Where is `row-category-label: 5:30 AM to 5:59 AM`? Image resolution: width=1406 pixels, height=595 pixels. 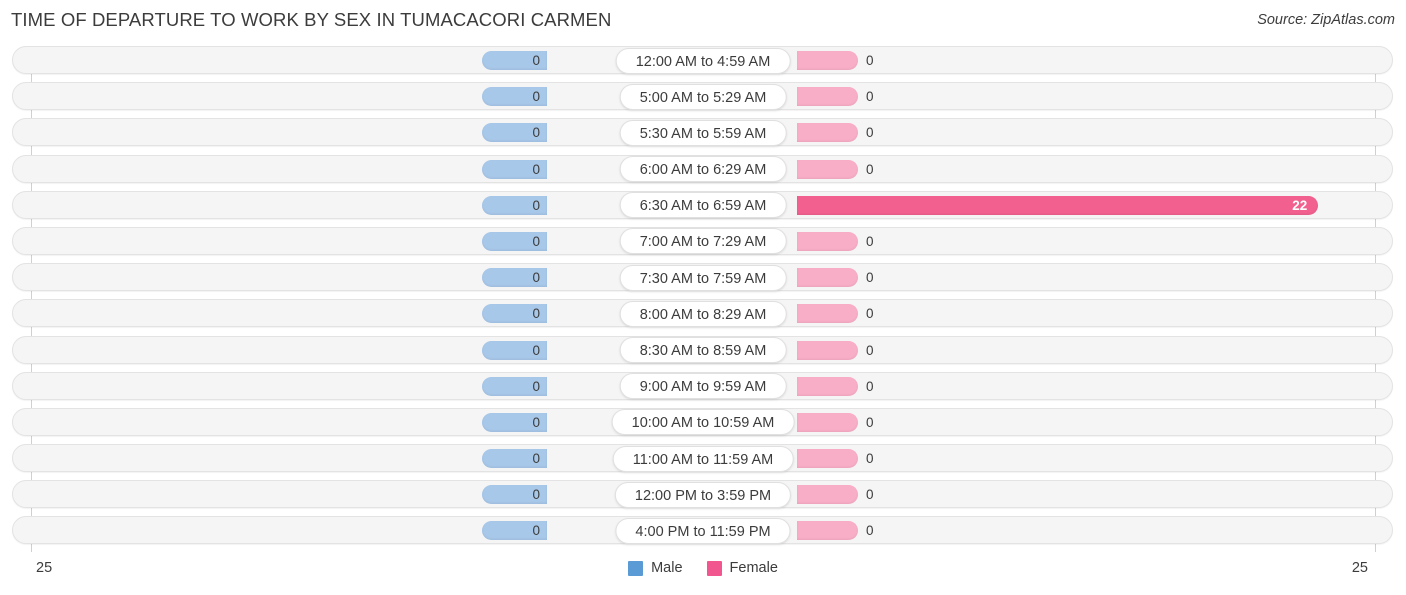
row-category-label: 5:30 AM to 5:59 AM is located at coordinates (703, 132).